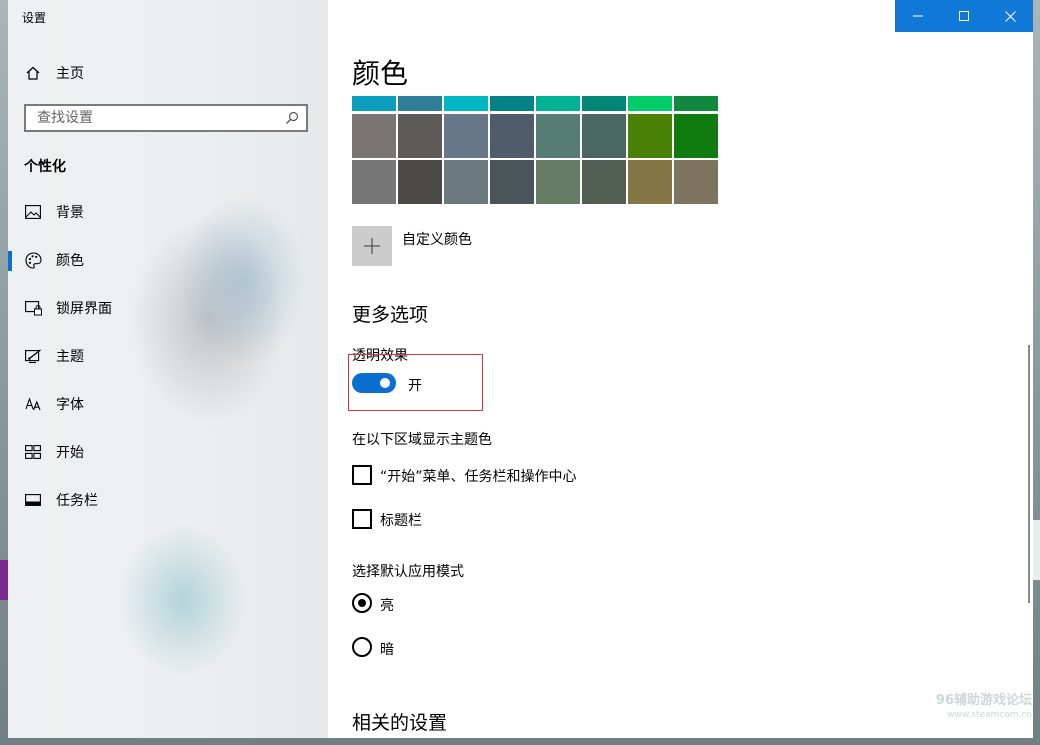  What do you see at coordinates (387, 650) in the screenshot?
I see `radio-dark-label: 暗` at bounding box center [387, 650].